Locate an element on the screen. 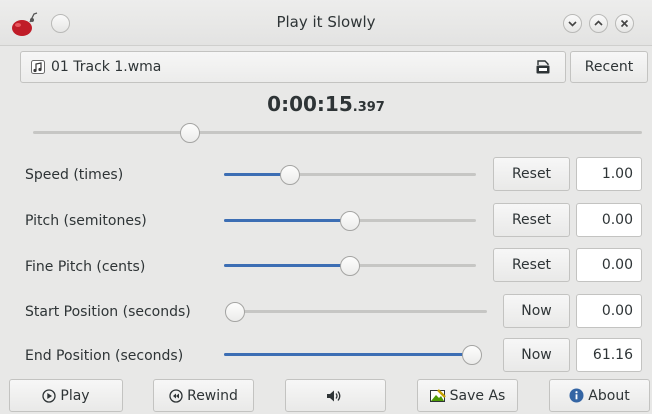 Image resolution: width=652 pixels, height=414 pixels. fine-pitch-slider-thumb is located at coordinates (350, 266).